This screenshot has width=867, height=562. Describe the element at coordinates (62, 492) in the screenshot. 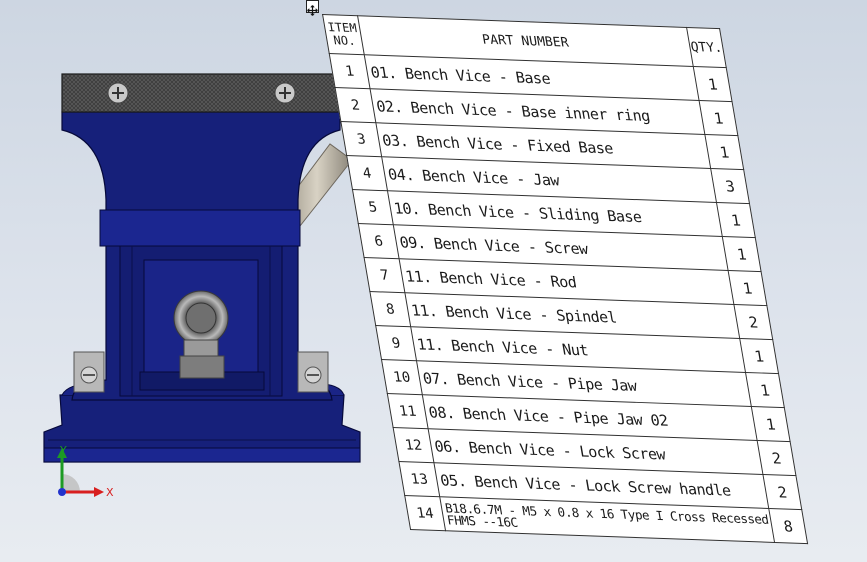

I see `z-axis-dot` at that location.